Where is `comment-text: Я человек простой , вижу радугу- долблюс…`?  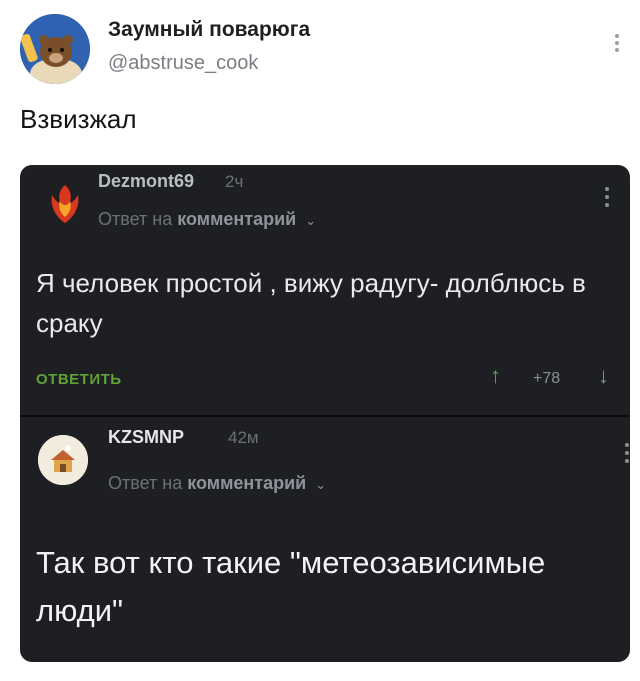 comment-text: Я человек простой , вижу радугу- долблюс… is located at coordinates (311, 303).